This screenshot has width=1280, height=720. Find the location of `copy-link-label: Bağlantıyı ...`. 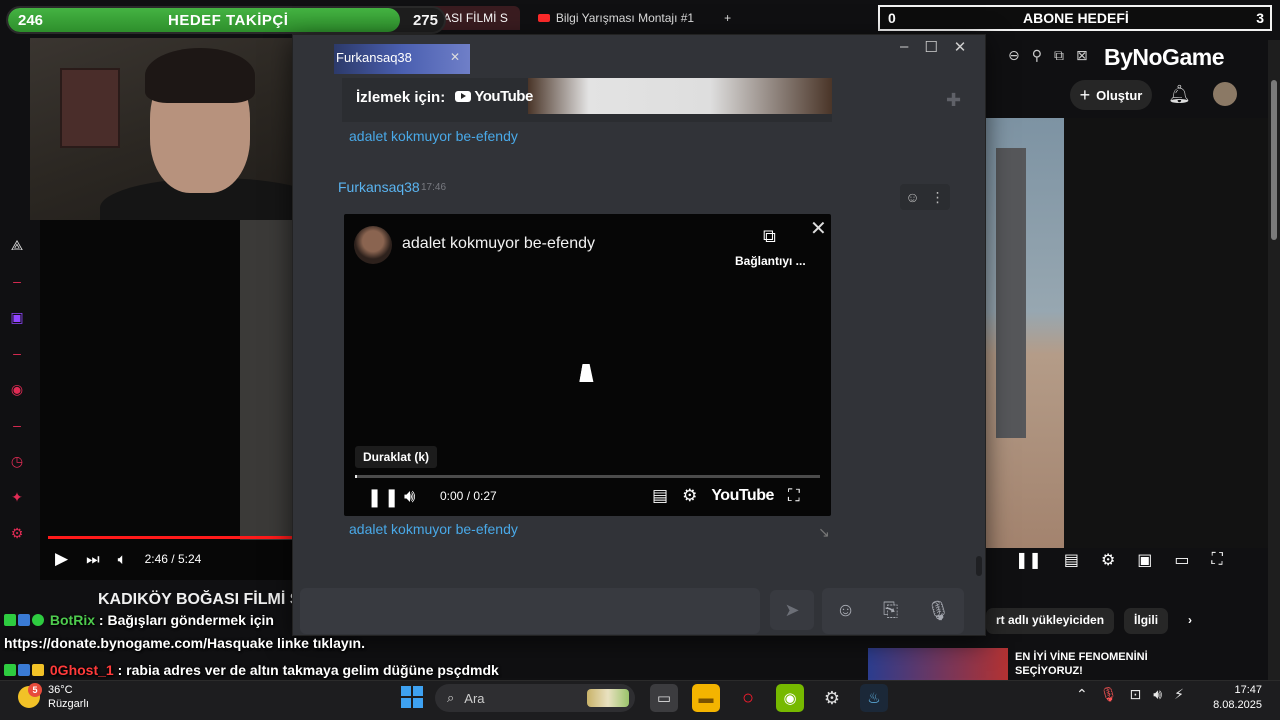

copy-link-label: Bağlantıyı ... is located at coordinates (770, 261).